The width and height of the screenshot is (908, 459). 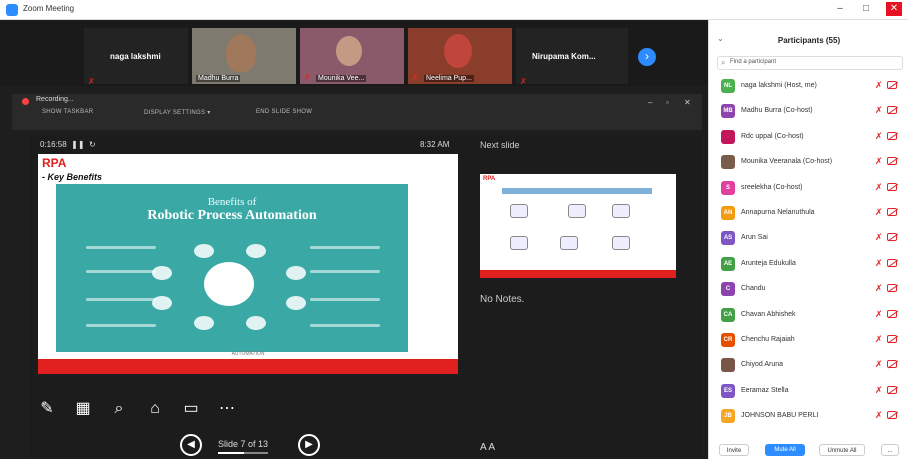 I want to click on participant-row: Mounika Veeranala (Co-host) ✗, so click(x=808, y=162).